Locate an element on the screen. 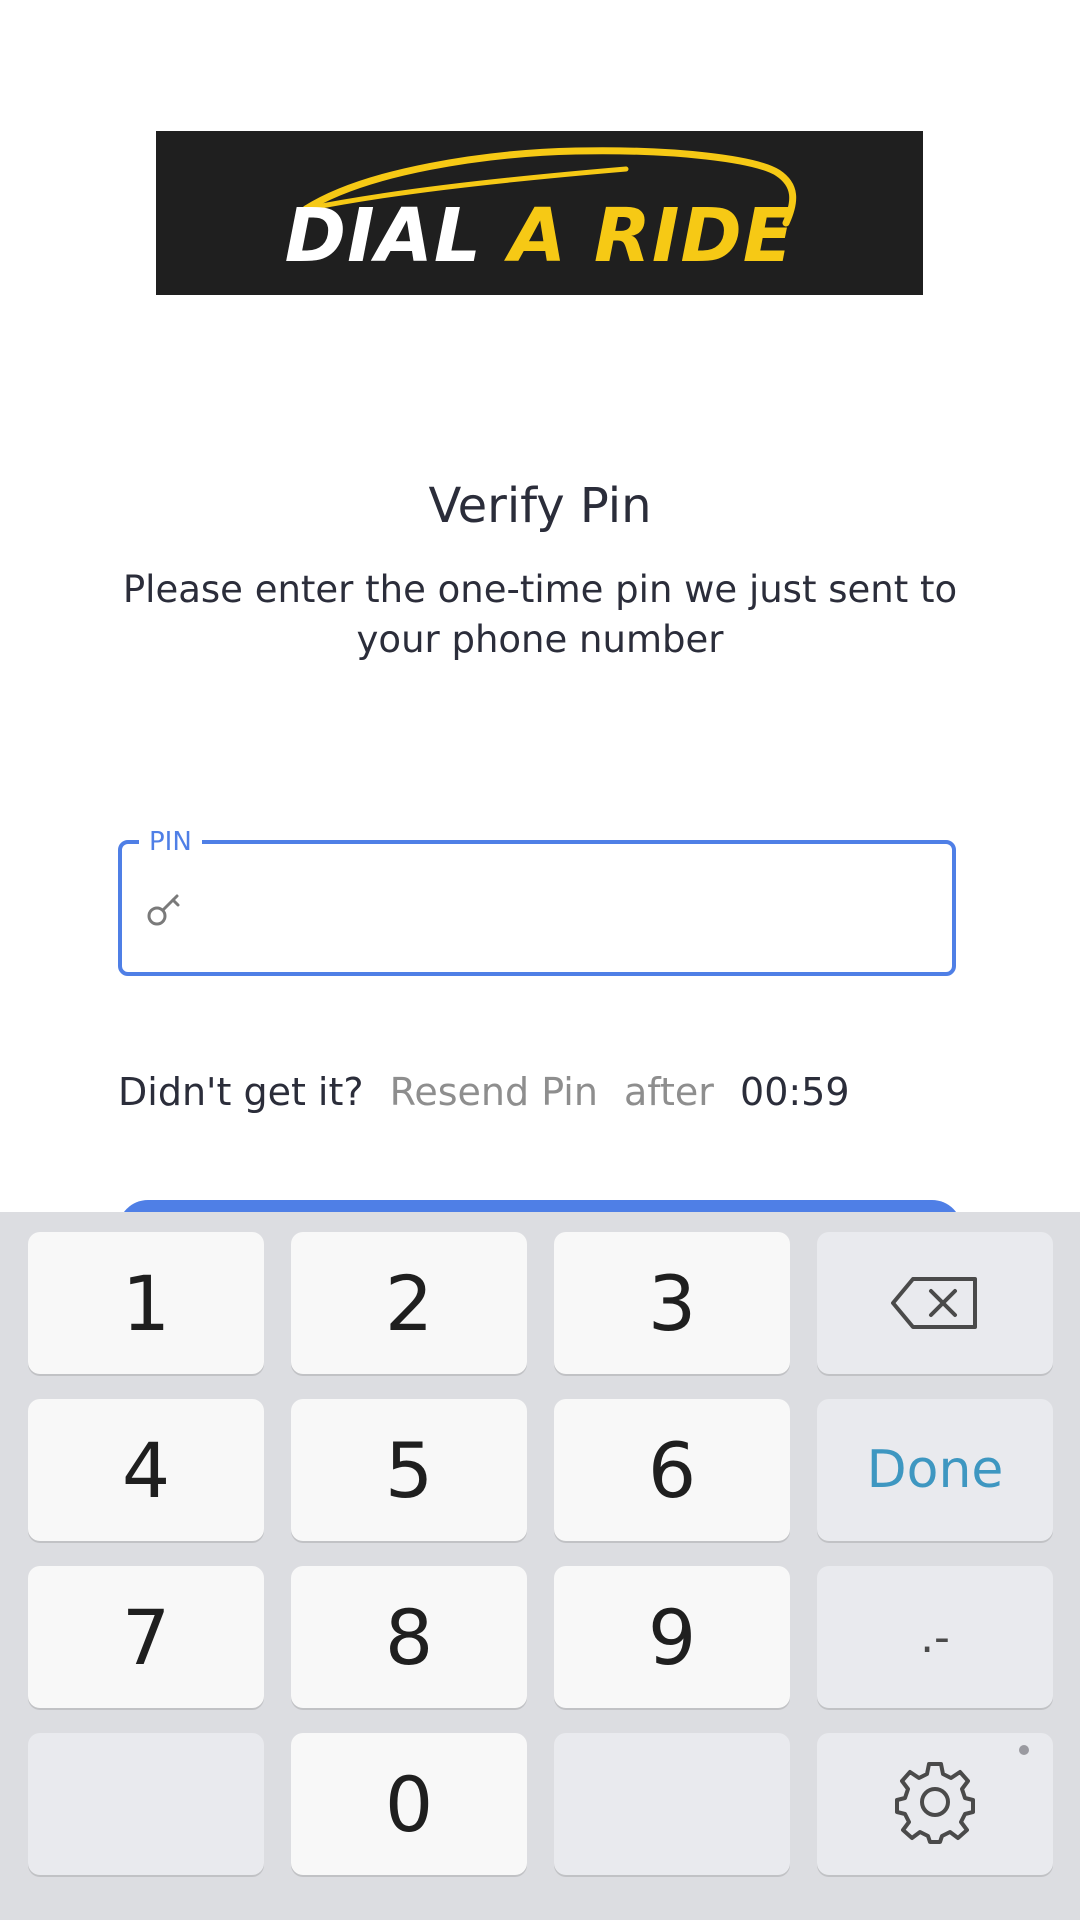  key-9: 9 is located at coordinates (672, 1637).